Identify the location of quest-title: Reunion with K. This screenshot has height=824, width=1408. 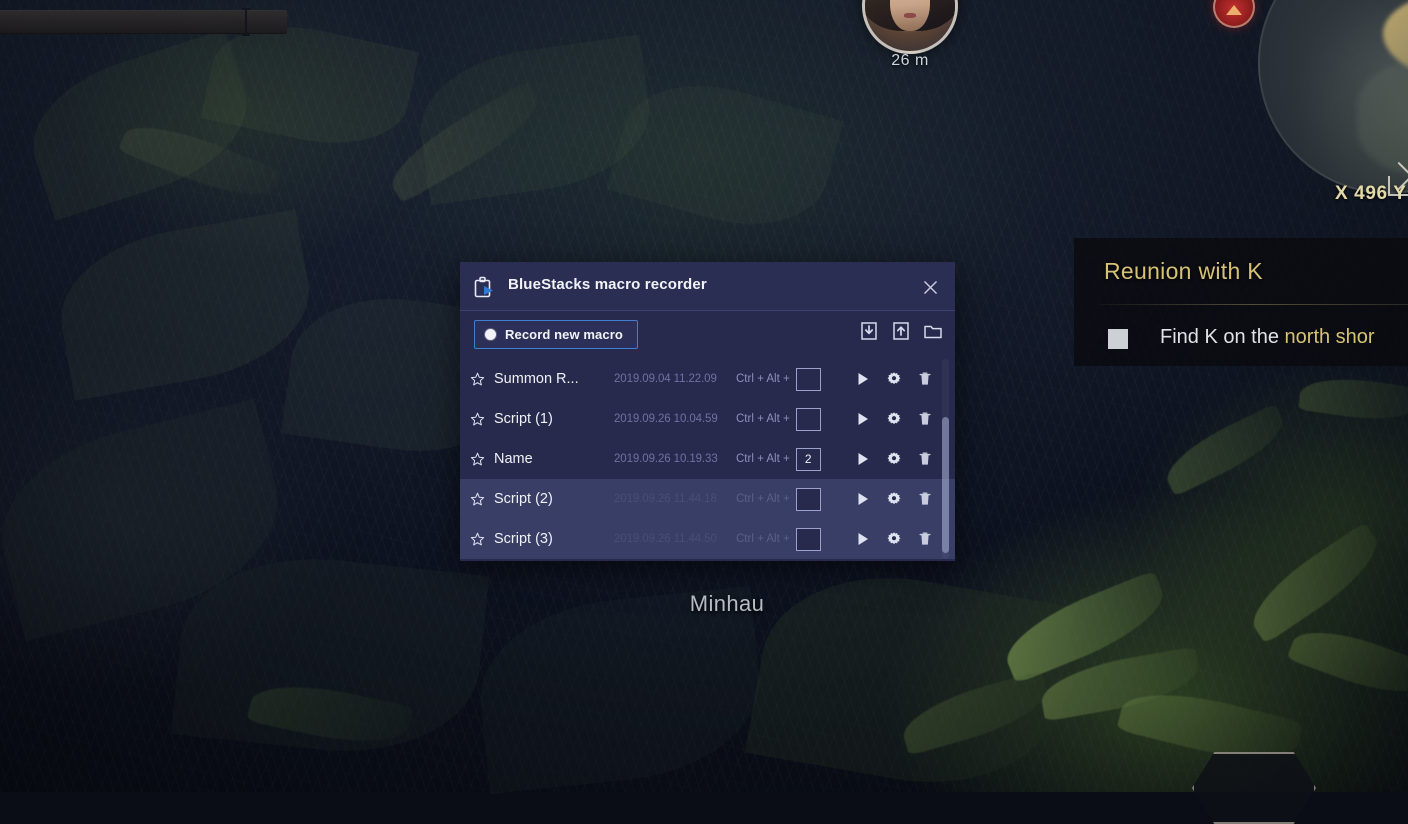
(1183, 271).